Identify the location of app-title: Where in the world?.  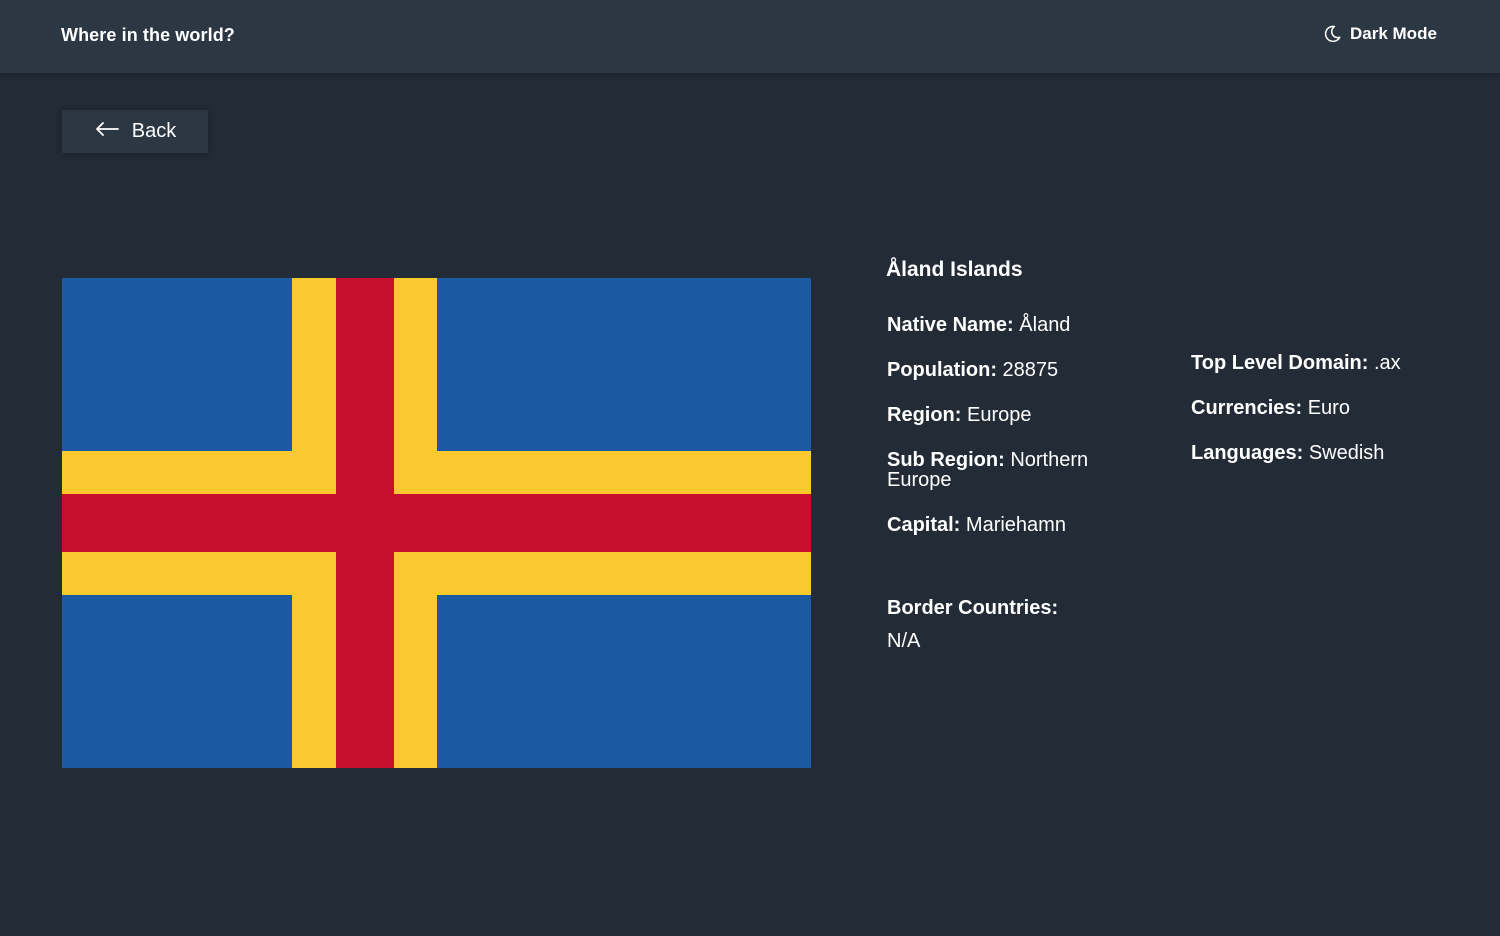
(148, 35).